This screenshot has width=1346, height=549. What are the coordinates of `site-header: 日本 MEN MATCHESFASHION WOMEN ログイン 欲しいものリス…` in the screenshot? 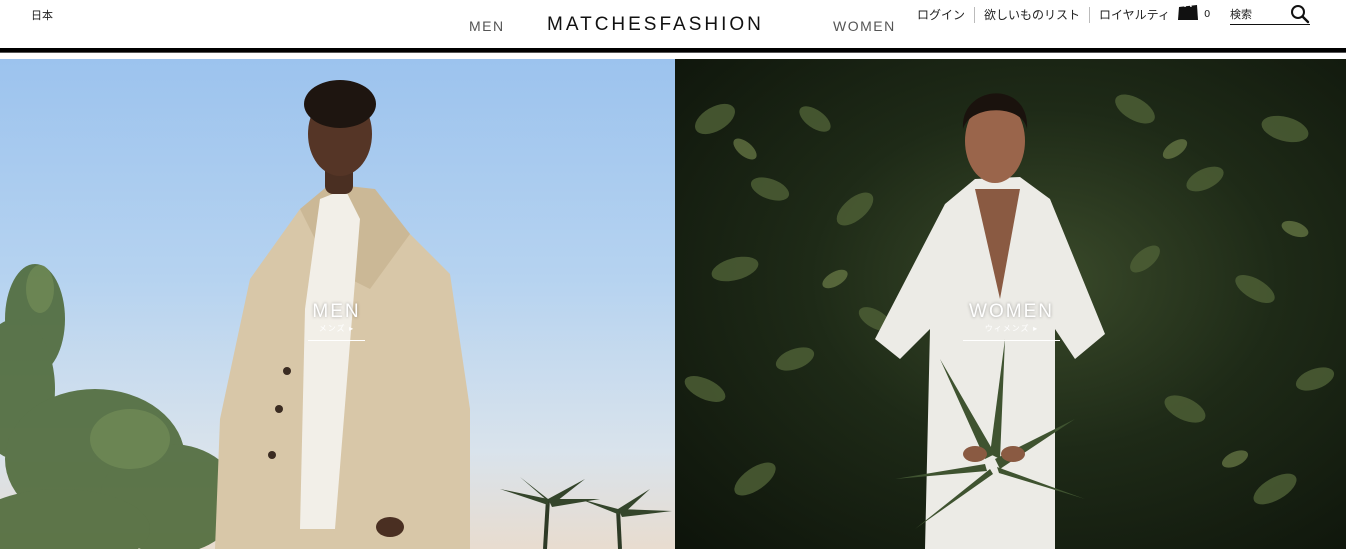 It's located at (673, 26).